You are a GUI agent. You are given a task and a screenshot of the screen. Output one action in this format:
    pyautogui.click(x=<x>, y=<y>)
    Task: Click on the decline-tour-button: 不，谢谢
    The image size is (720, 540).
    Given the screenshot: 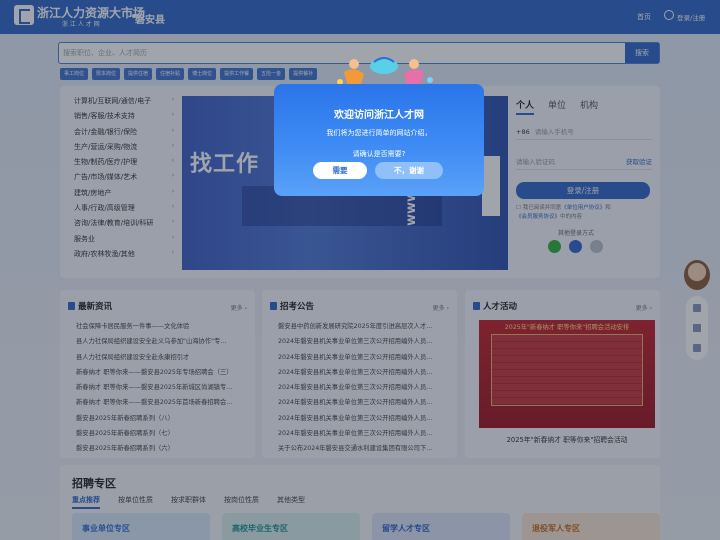 What is the action you would take?
    pyautogui.click(x=409, y=170)
    